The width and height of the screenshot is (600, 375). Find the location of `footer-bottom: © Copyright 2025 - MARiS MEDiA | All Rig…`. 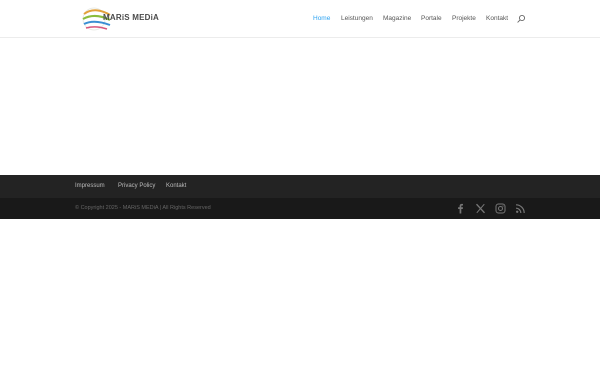

footer-bottom: © Copyright 2025 - MARiS MEDiA | All Rig… is located at coordinates (300, 208).